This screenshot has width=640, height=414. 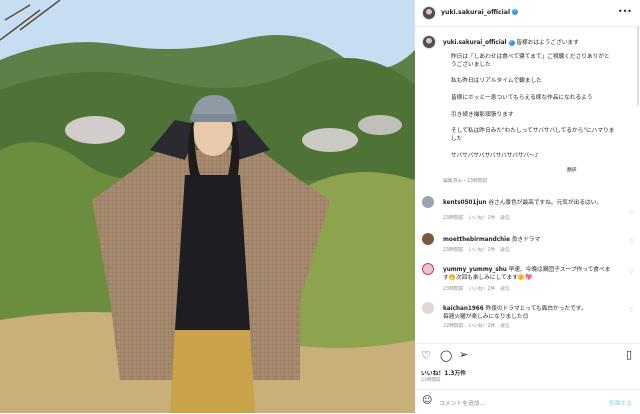 What do you see at coordinates (527, 13) in the screenshot?
I see `post-header: yuki.sakurai_official ✓ •••` at bounding box center [527, 13].